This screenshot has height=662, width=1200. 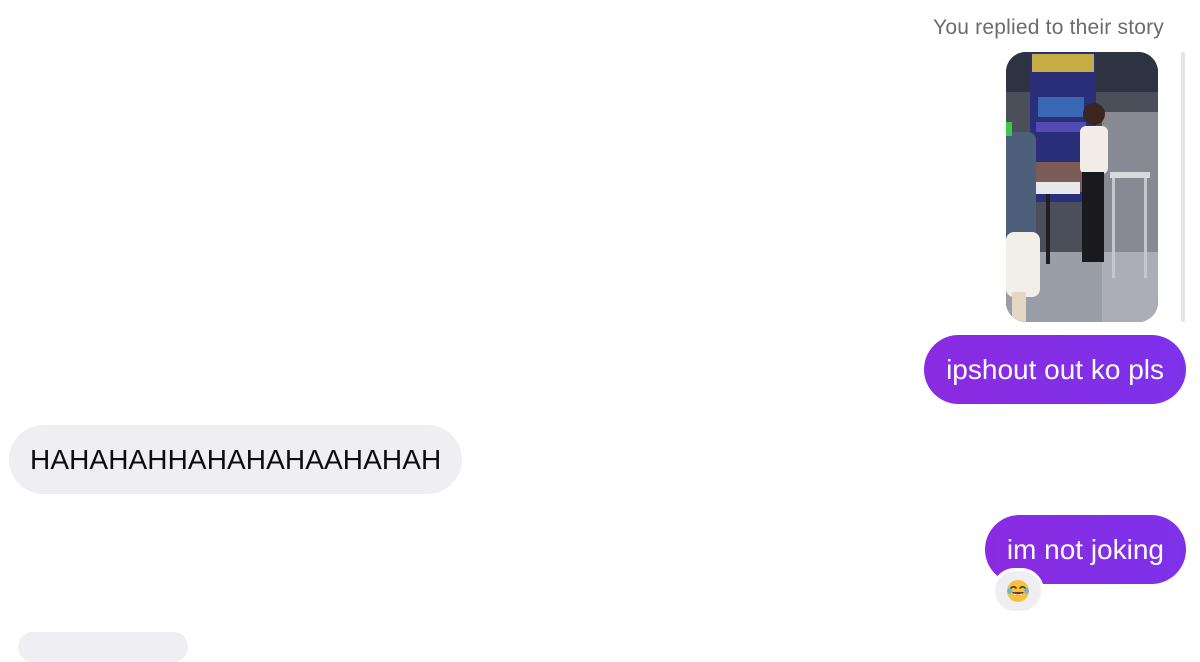 What do you see at coordinates (103, 647) in the screenshot?
I see `message-bubble-incoming-partial` at bounding box center [103, 647].